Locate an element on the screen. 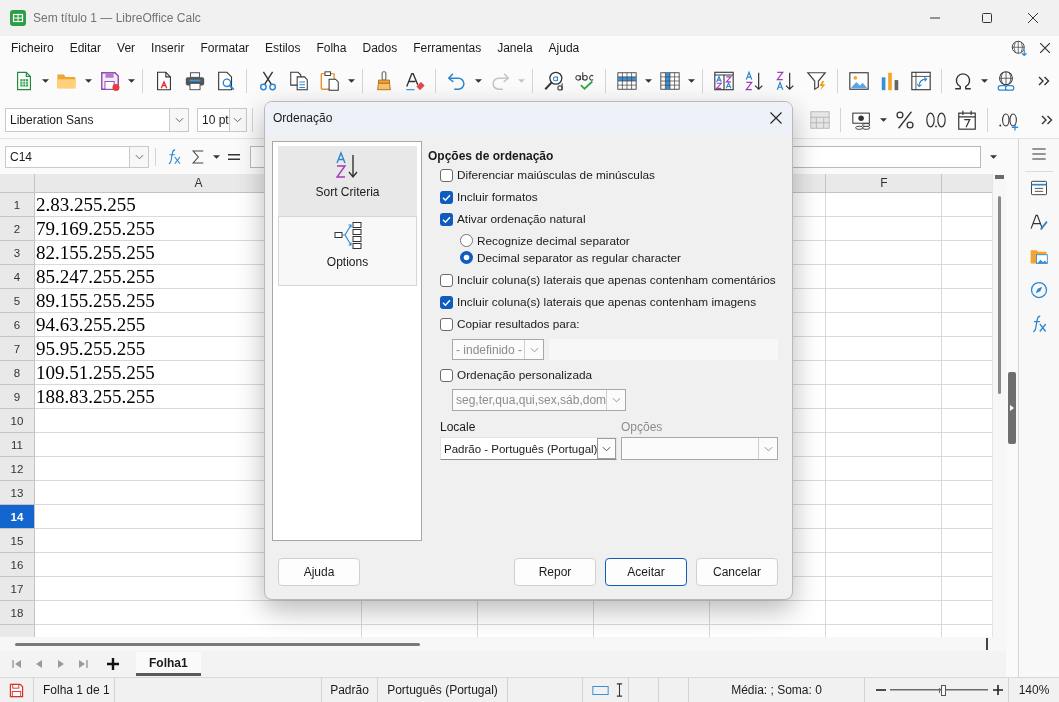 The image size is (1059, 702). maximize-icon is located at coordinates (987, 18).